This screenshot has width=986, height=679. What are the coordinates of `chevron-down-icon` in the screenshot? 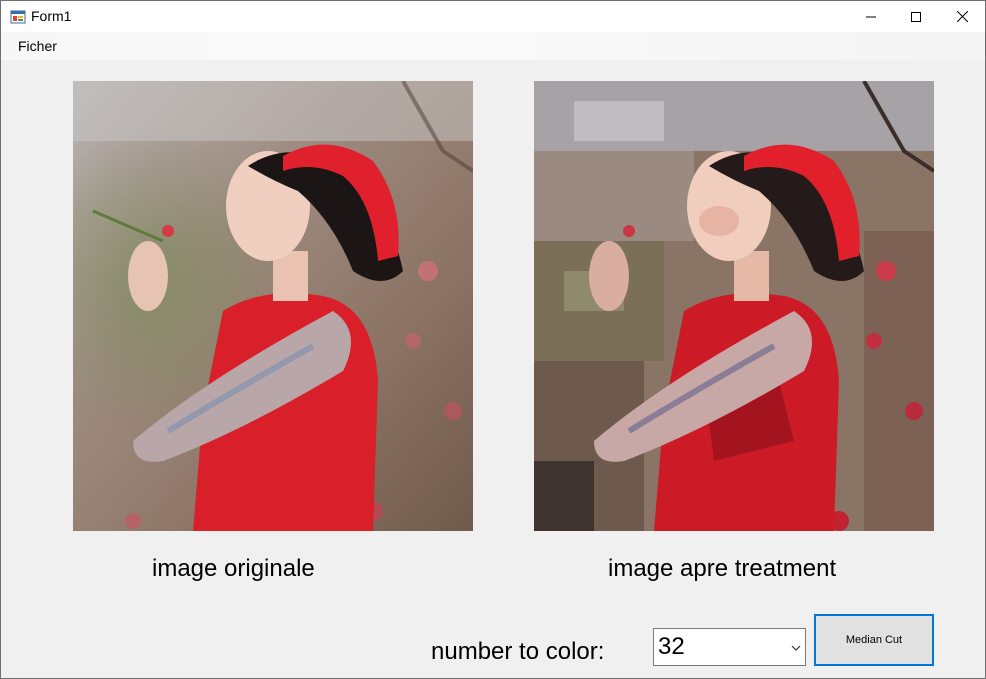 It's located at (796, 648).